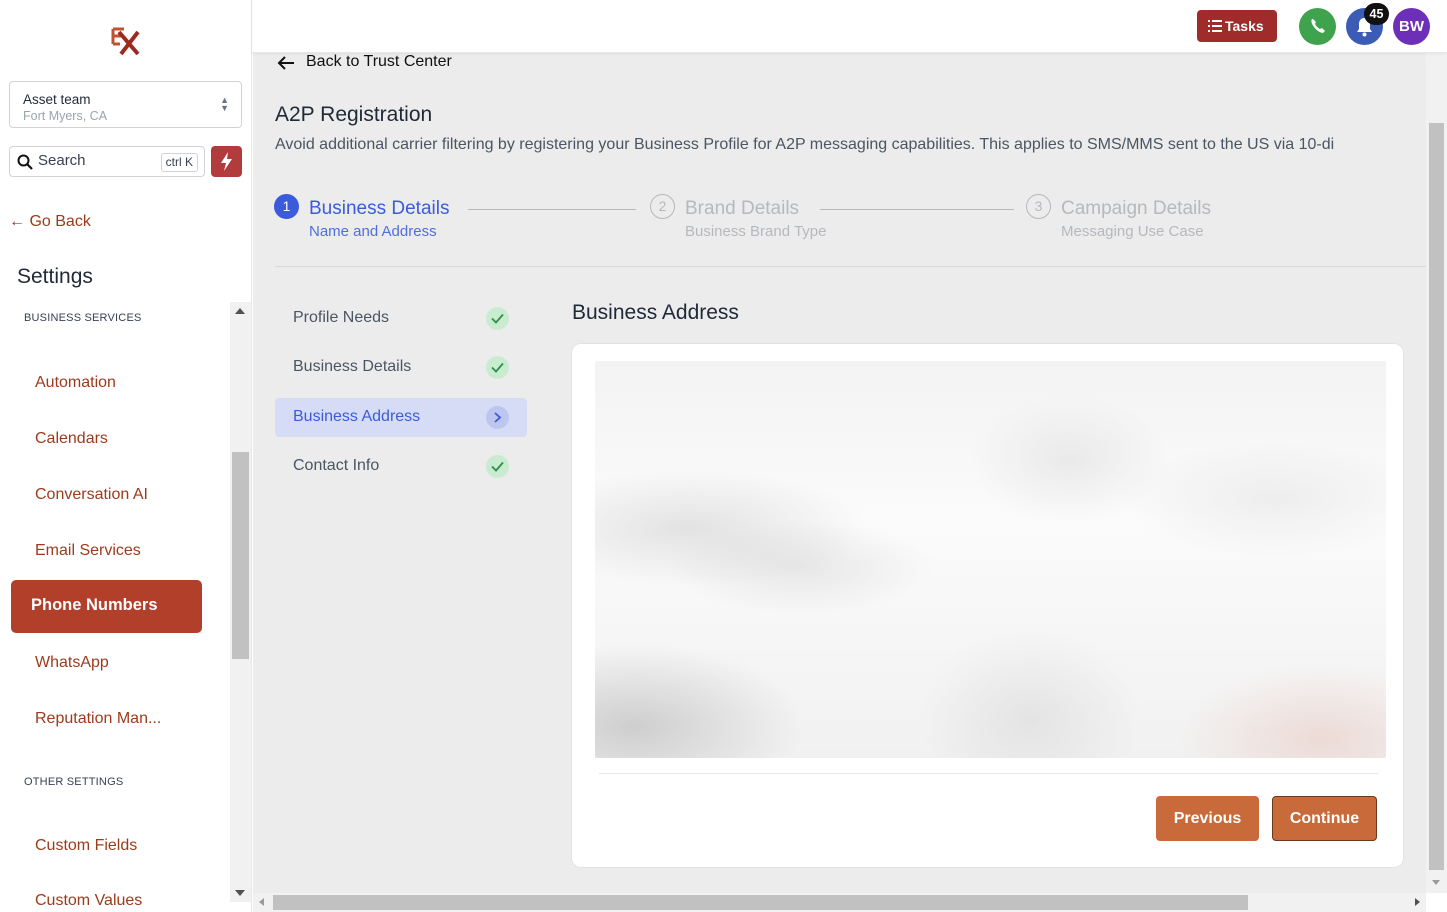 This screenshot has width=1447, height=912. I want to click on sidebar-item-custom-values: Custom Values, so click(88, 901).